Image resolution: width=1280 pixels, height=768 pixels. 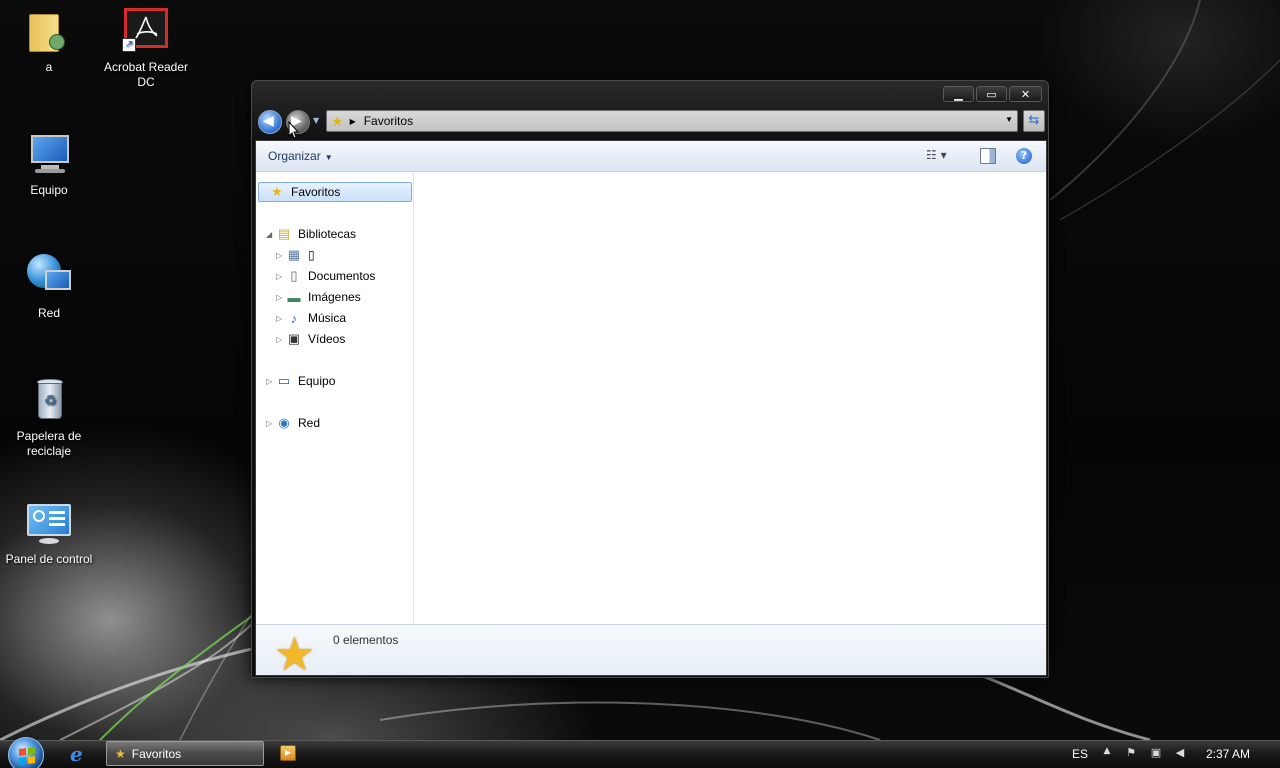 I want to click on nav-item-music: ▷ ♪ Música, so click(x=311, y=318).